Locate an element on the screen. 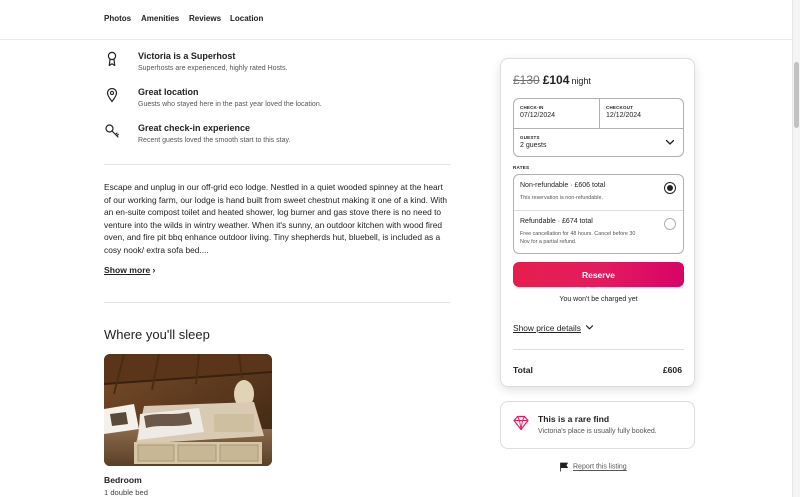 Image resolution: width=800 pixels, height=497 pixels. show-more-link: Show more › is located at coordinates (129, 270).